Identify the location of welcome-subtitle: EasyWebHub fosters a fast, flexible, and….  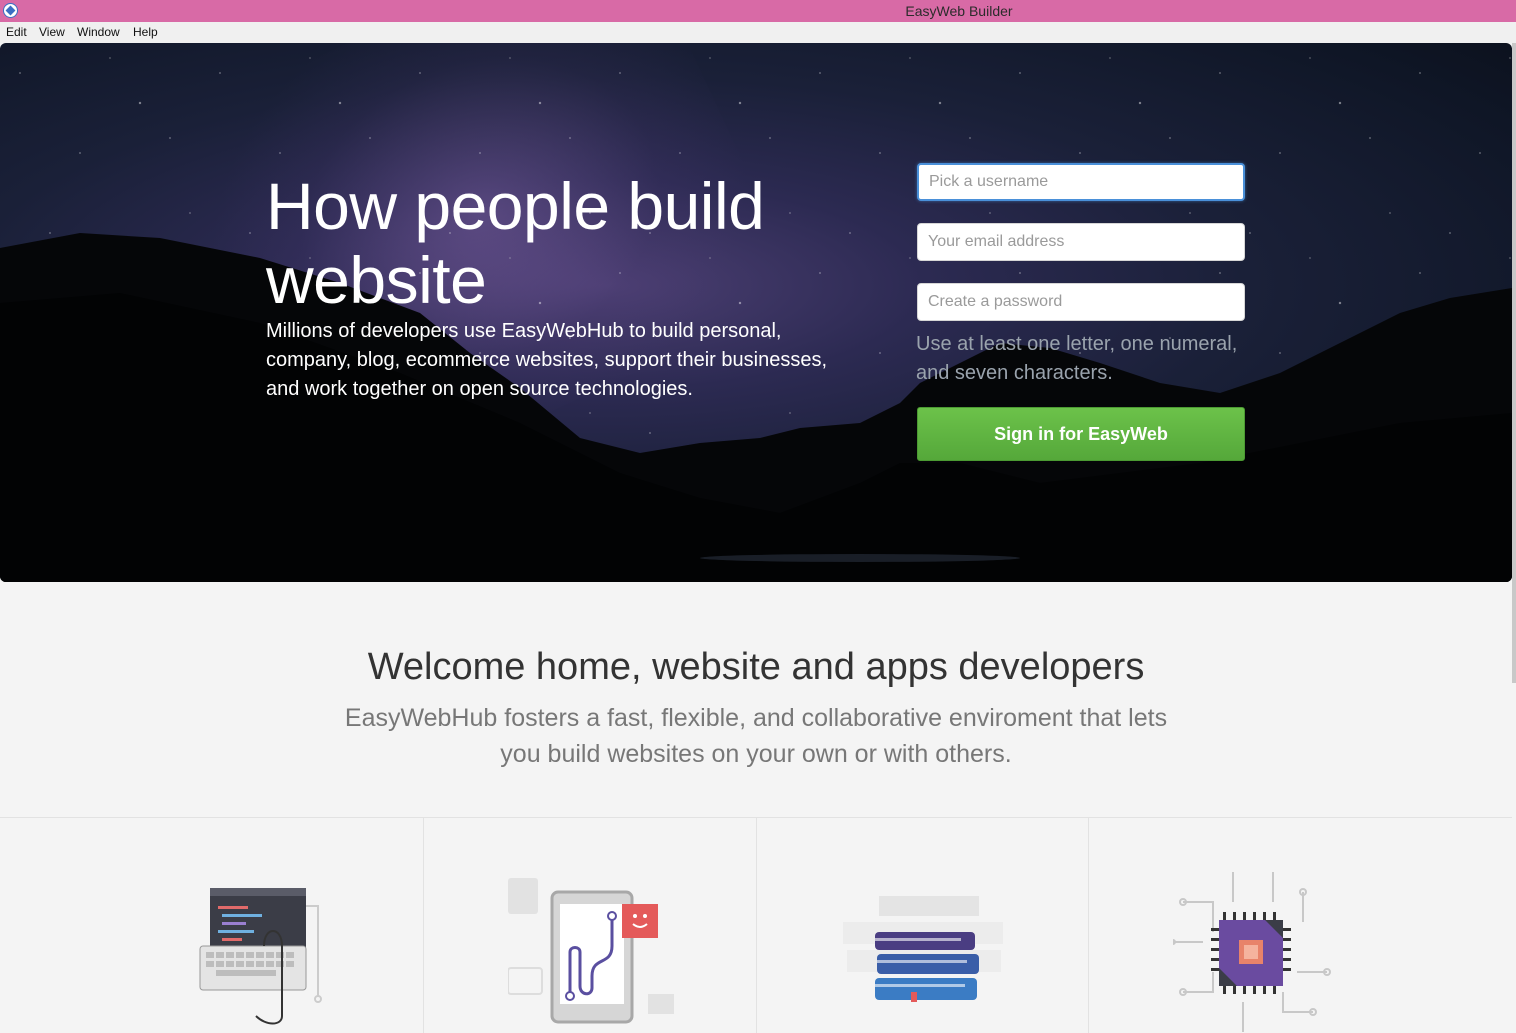
(756, 736).